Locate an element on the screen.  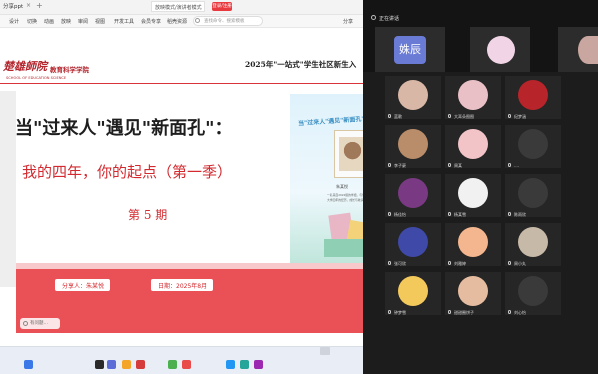
speaker-icon is located at coordinates (373, 17).